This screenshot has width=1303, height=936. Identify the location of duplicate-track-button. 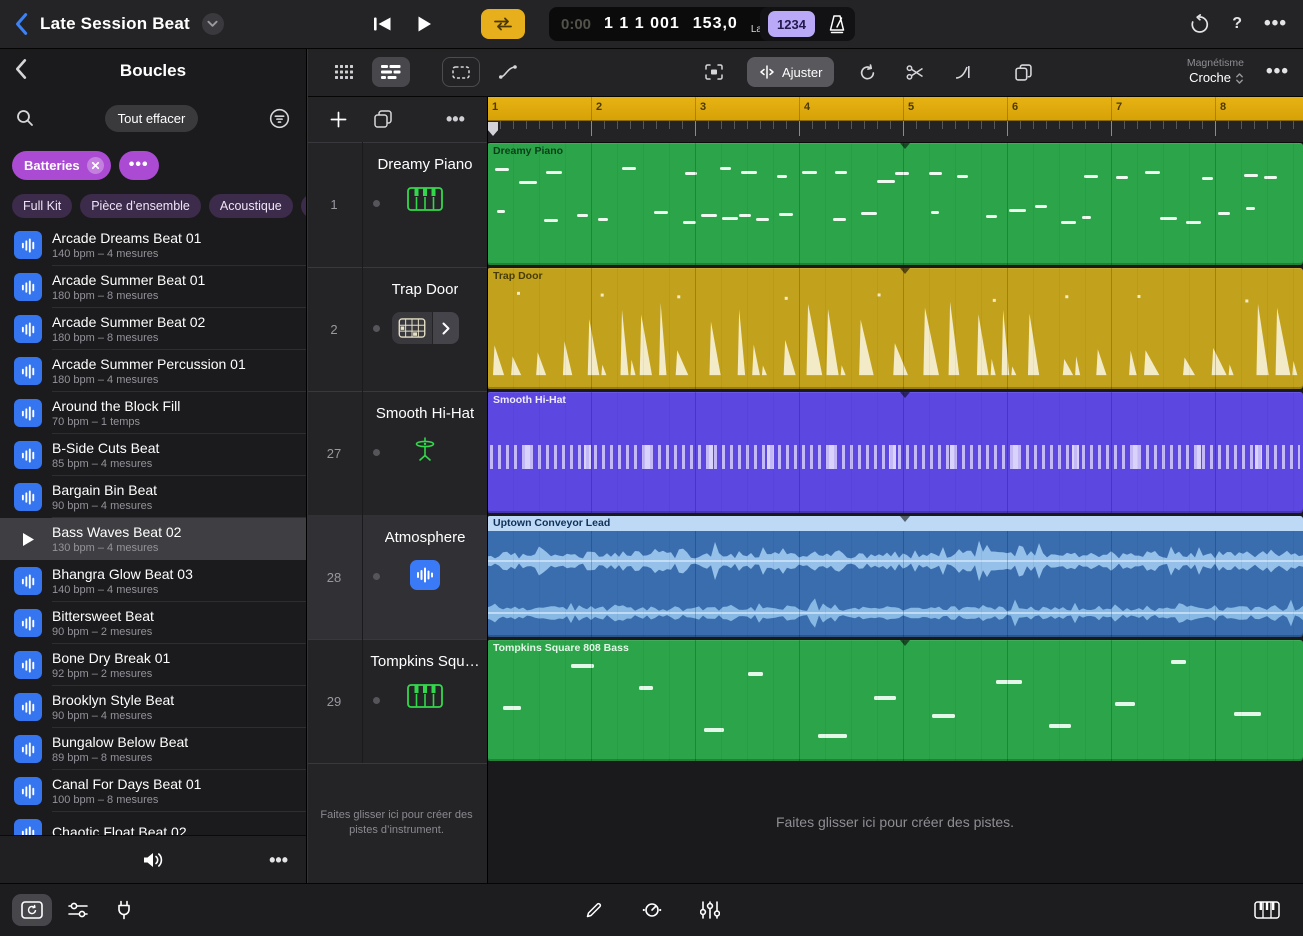
(383, 119).